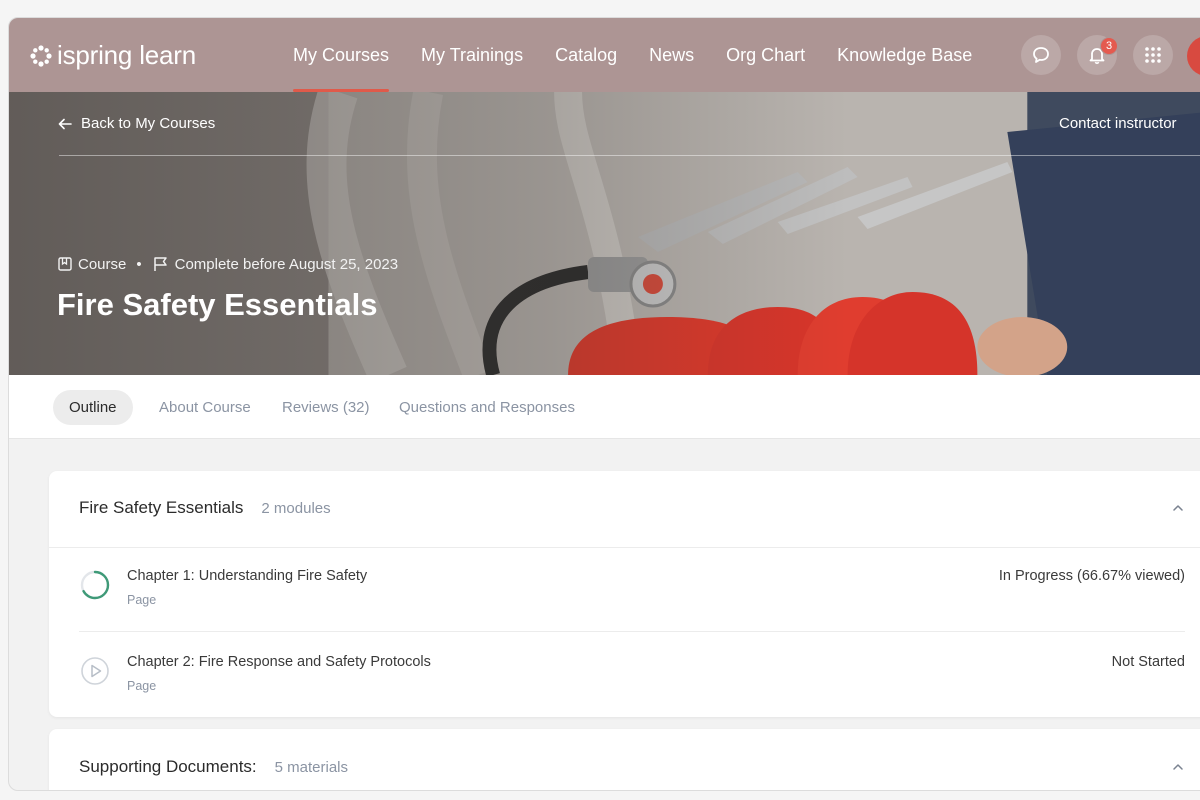 Image resolution: width=1200 pixels, height=800 pixels. I want to click on item-title: Chapter 1: Understanding Fire Safety, so click(247, 576).